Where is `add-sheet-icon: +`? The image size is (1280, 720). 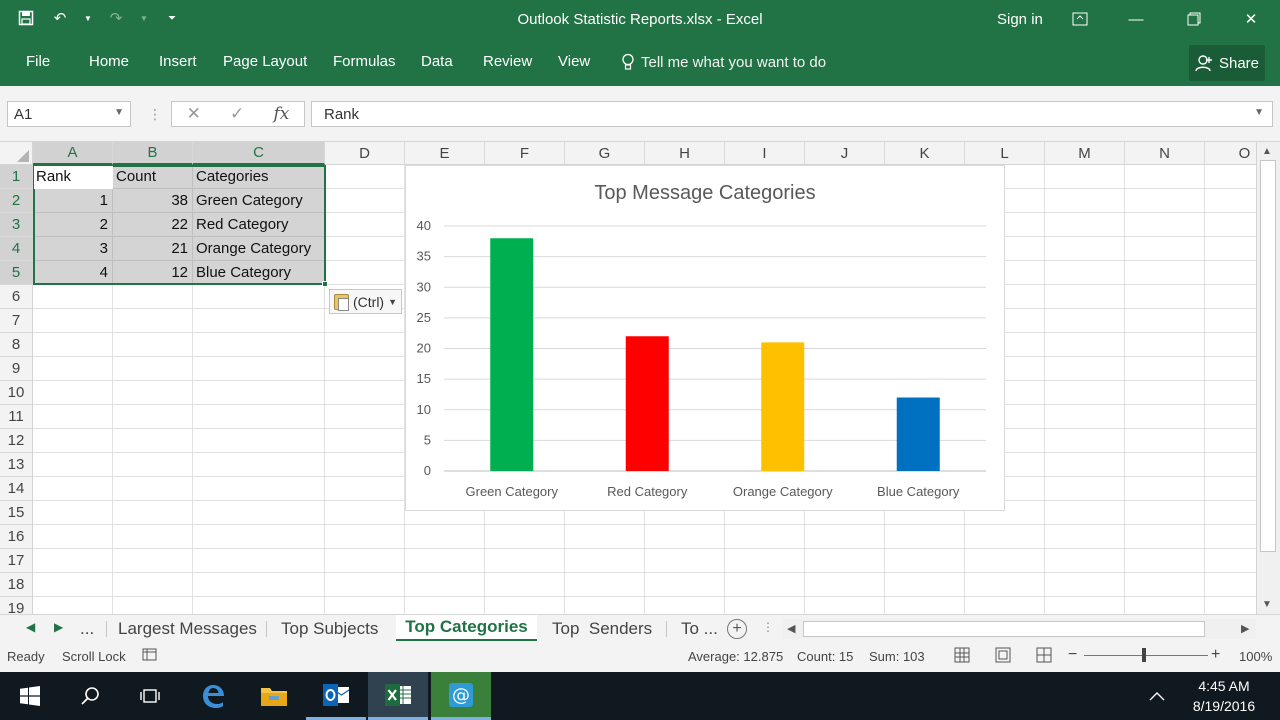
add-sheet-icon: + is located at coordinates (737, 629).